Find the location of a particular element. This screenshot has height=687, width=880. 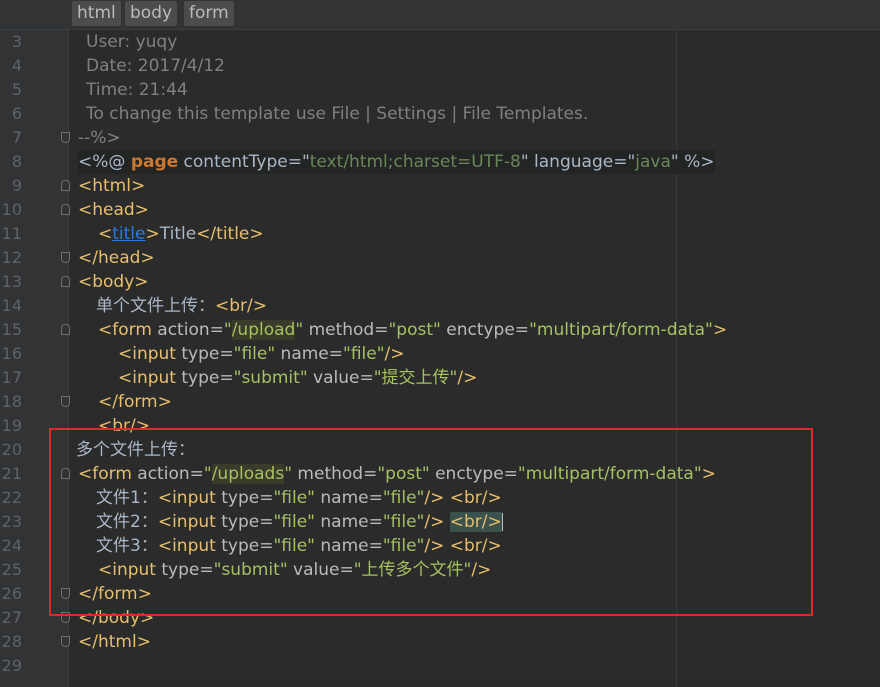

line-number: 22 is located at coordinates (11, 497).